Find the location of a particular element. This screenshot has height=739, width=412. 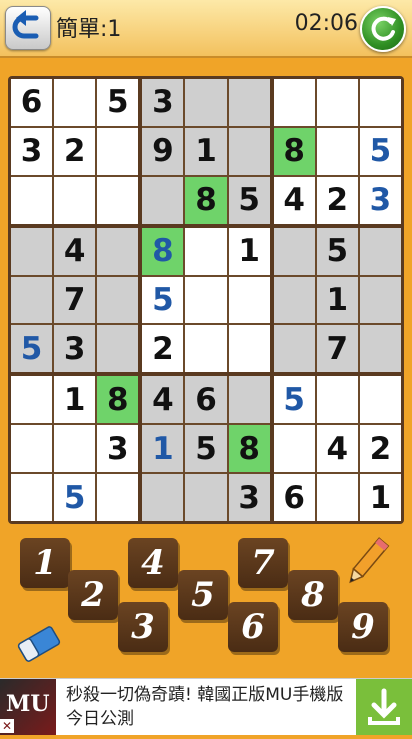

number-key-7: 7 is located at coordinates (263, 563).